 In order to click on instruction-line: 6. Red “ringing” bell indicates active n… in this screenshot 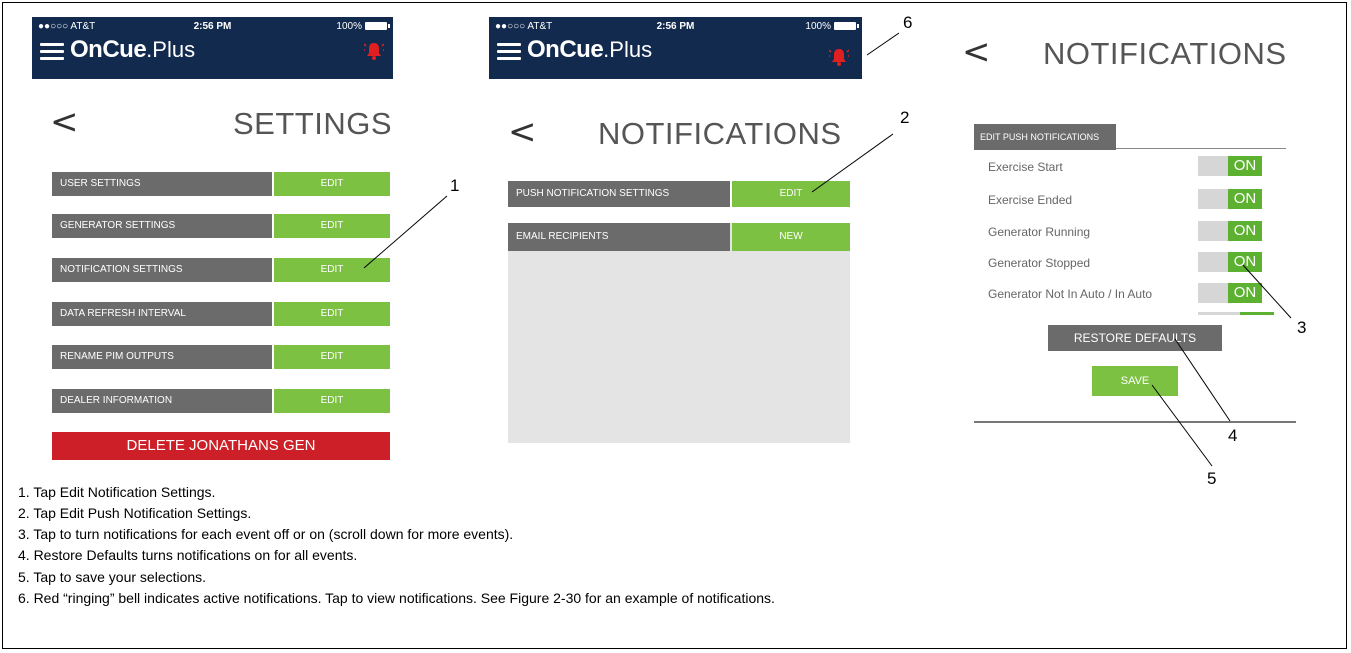, I will do `click(396, 598)`.